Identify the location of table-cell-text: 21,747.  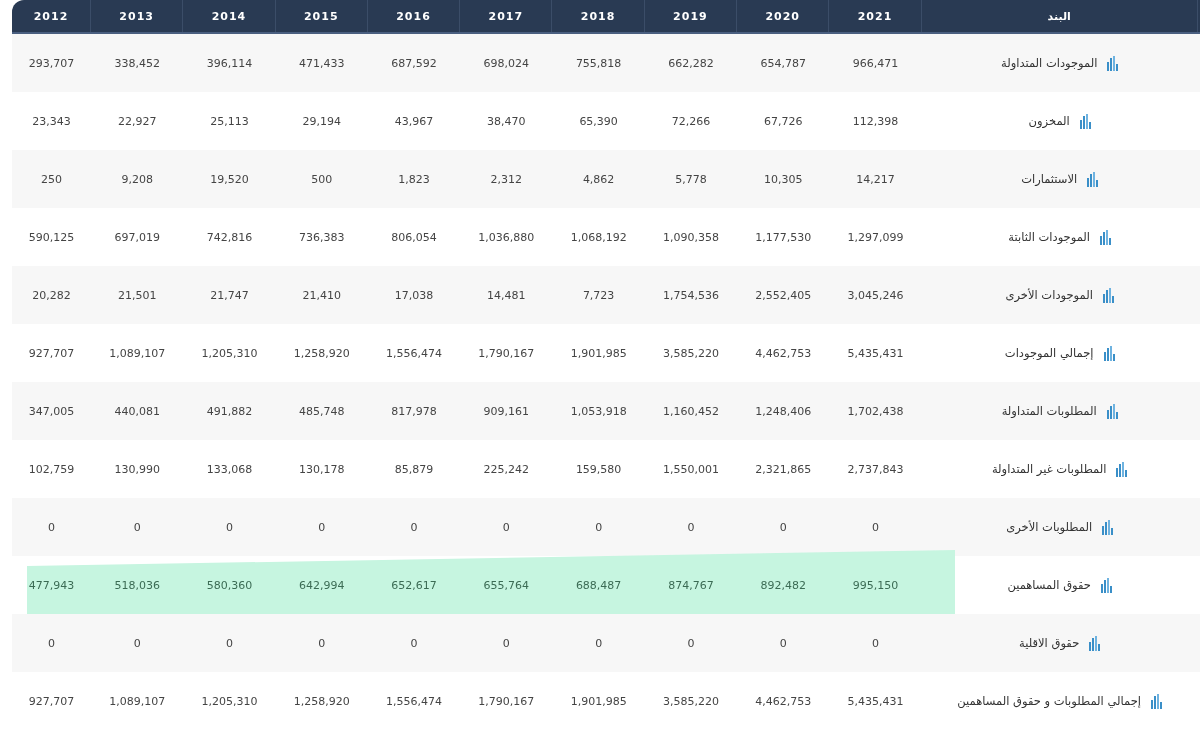
(229, 295).